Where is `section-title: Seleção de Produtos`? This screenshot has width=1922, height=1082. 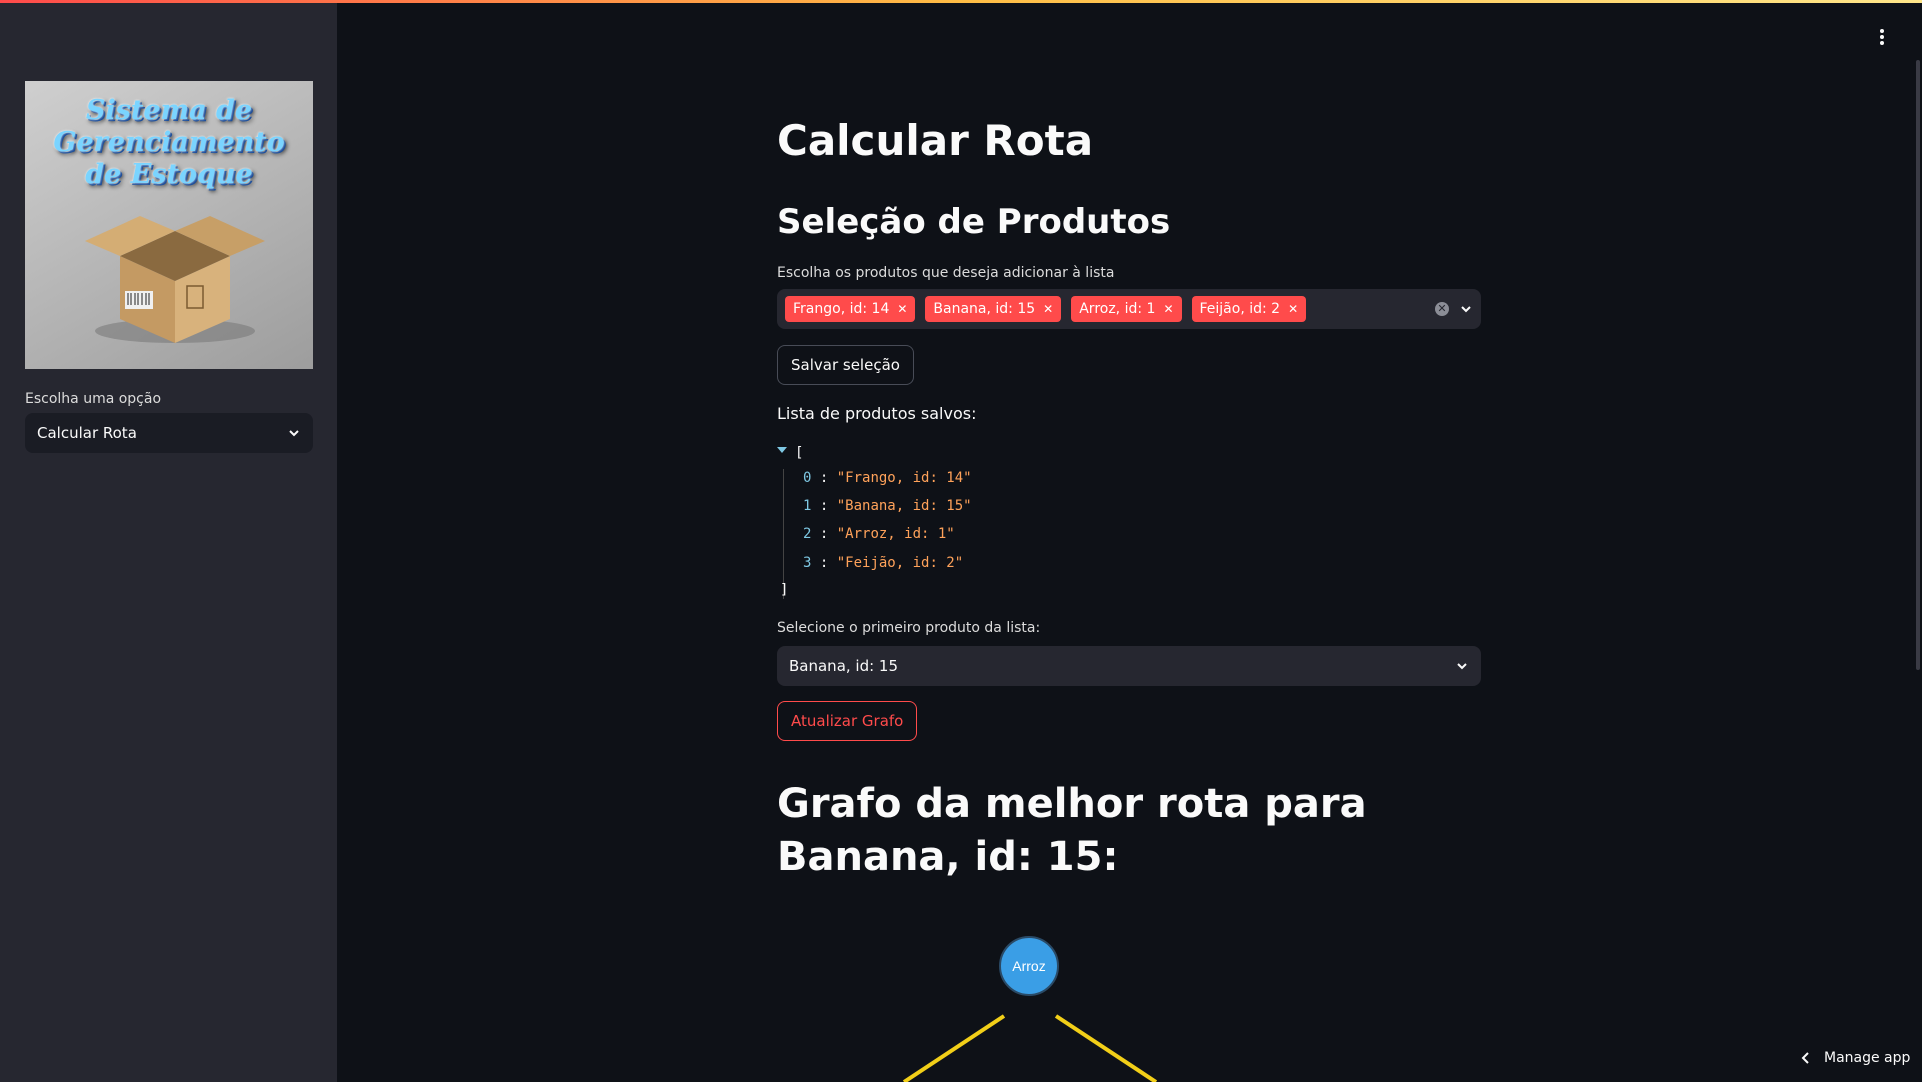 section-title: Seleção de Produtos is located at coordinates (974, 222).